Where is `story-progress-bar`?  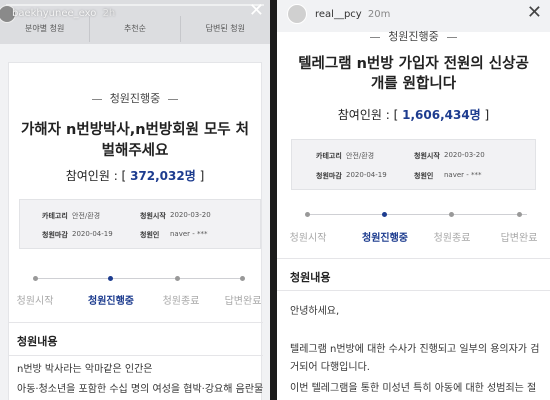 story-progress-bar is located at coordinates (135, 5).